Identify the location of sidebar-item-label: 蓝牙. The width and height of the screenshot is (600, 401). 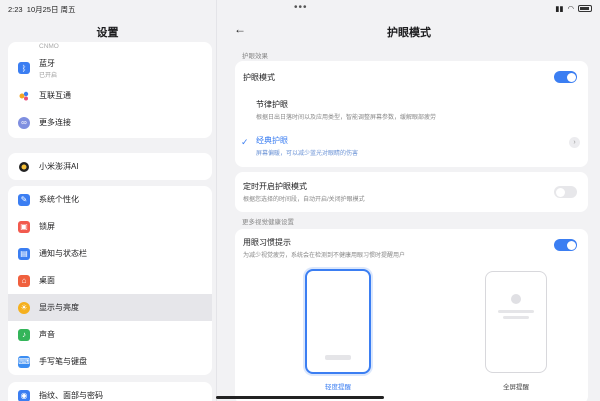
(47, 63).